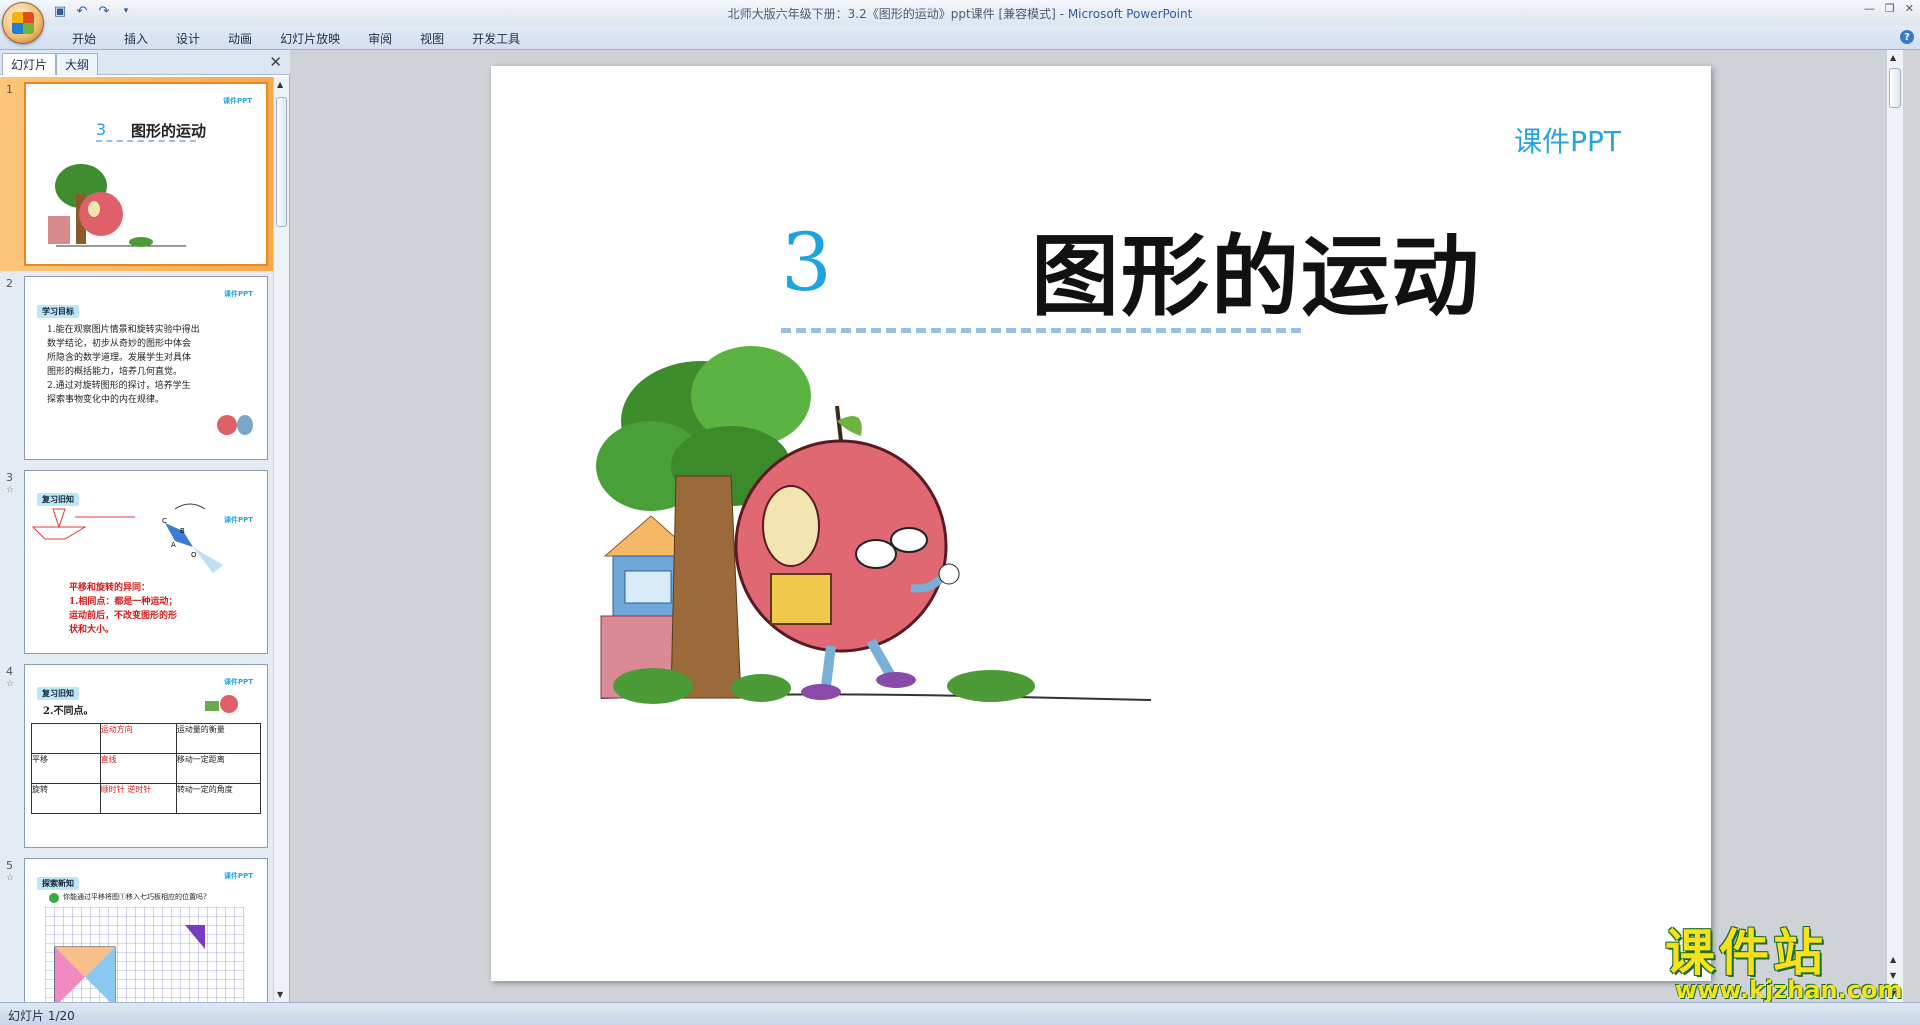  What do you see at coordinates (169, 131) in the screenshot?
I see `thumb-chapter-title: 图形的运动` at bounding box center [169, 131].